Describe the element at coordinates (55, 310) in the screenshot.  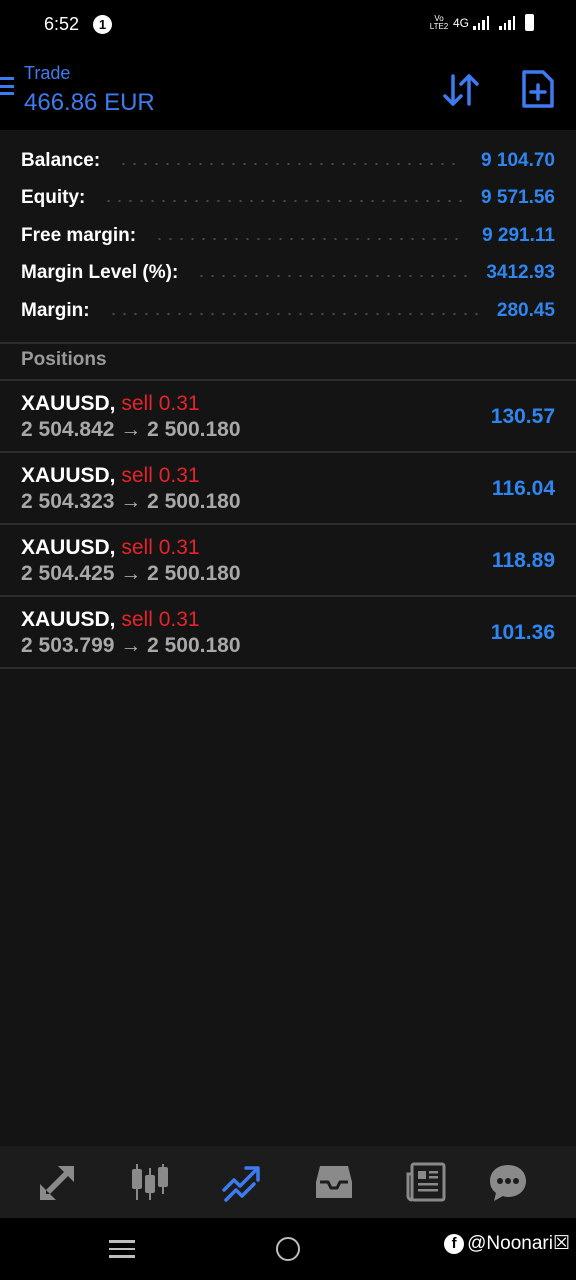
I see `margin-label: Margin:` at that location.